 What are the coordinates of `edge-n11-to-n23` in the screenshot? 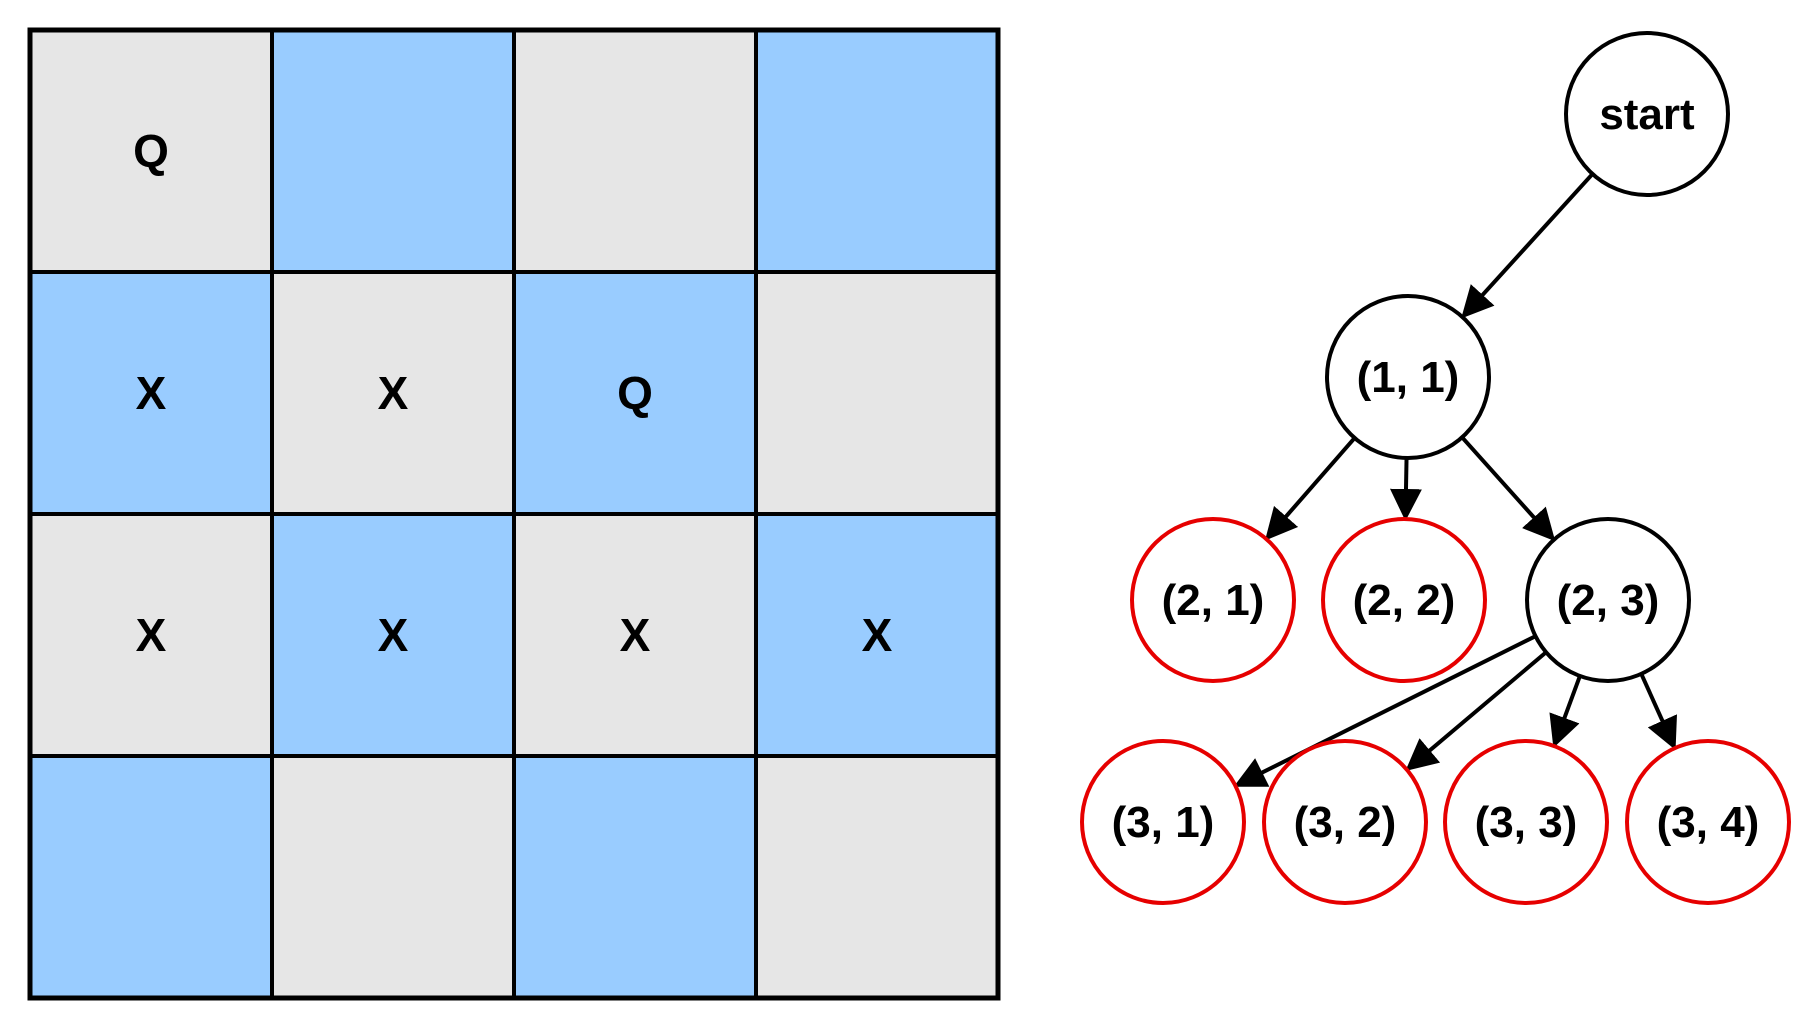 It's located at (1508, 488).